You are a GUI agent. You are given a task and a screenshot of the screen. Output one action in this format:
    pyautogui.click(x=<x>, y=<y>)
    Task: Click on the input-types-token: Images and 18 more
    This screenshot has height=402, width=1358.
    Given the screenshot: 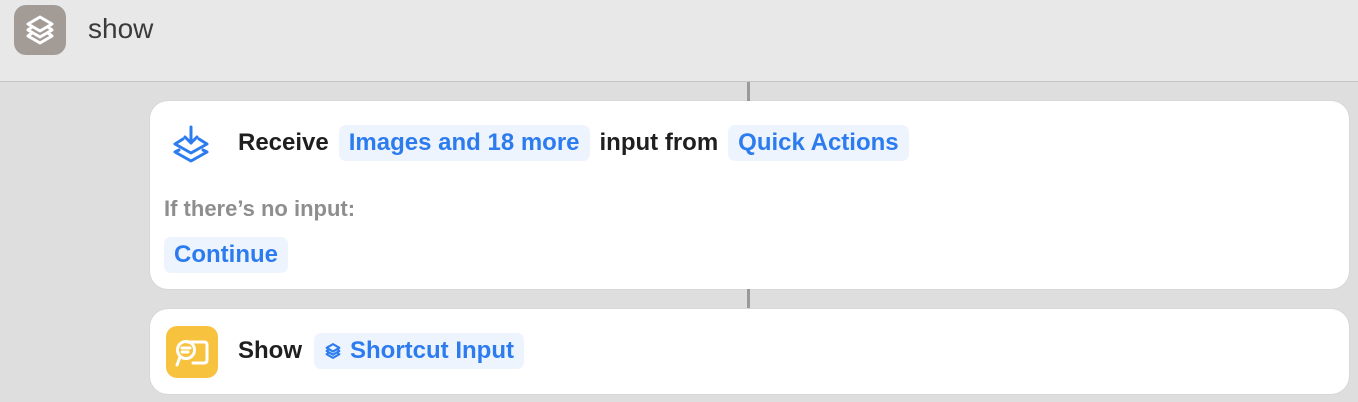 What is the action you would take?
    pyautogui.click(x=464, y=143)
    